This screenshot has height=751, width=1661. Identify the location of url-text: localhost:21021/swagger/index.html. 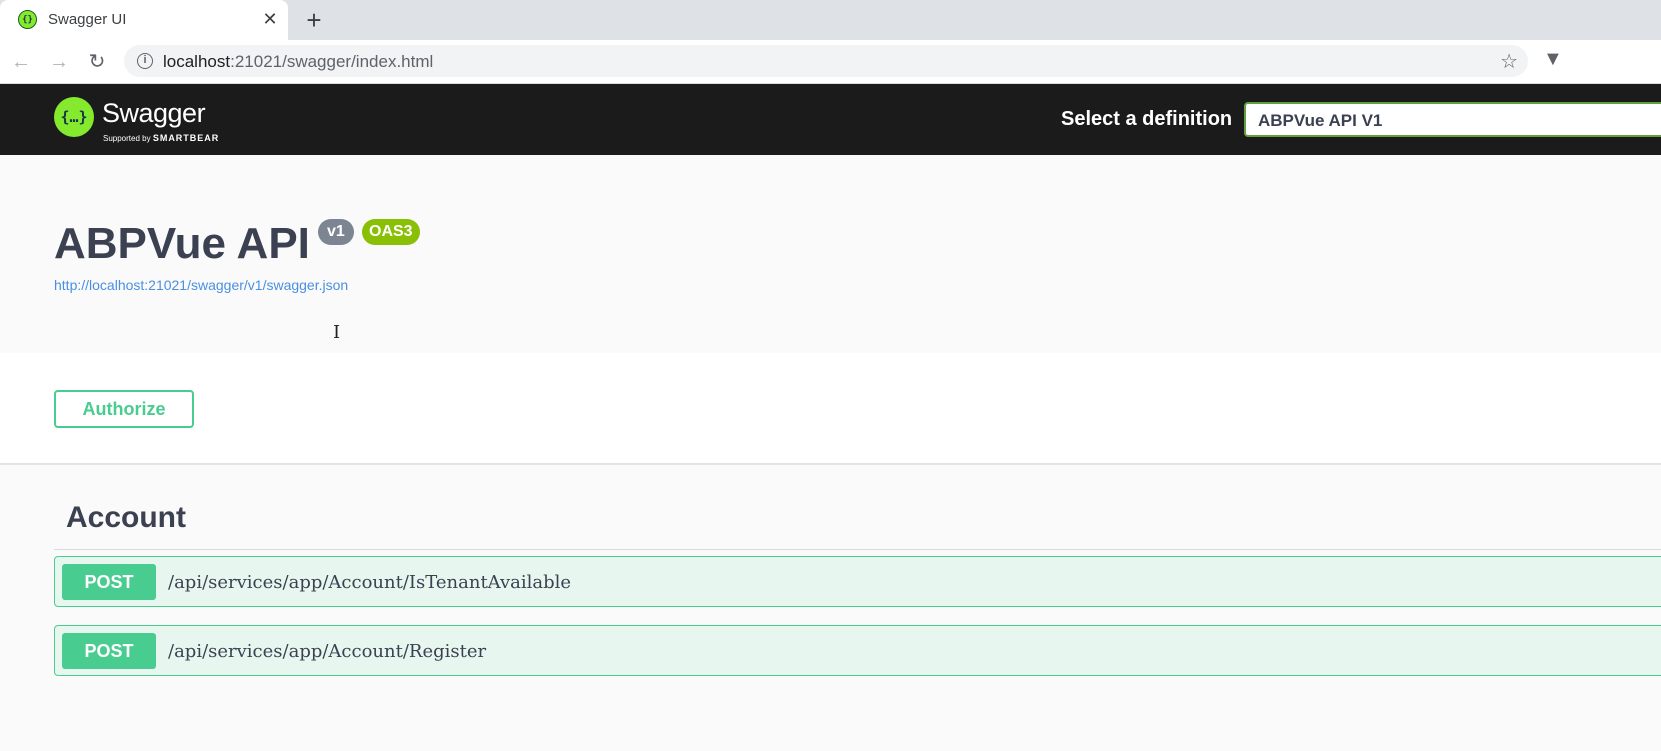
(298, 62).